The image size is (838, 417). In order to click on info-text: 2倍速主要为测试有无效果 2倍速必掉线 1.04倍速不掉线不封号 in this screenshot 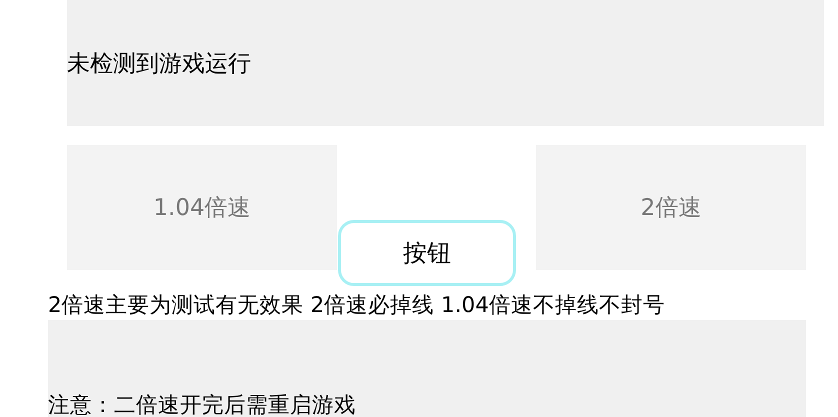, I will do `click(357, 306)`.